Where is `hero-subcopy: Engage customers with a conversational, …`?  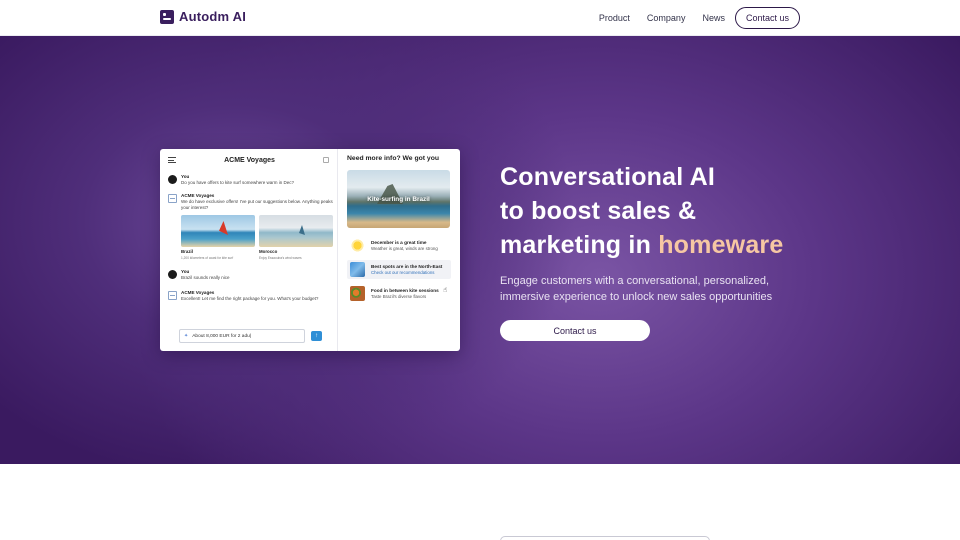
hero-subcopy: Engage customers with a conversational, … is located at coordinates (636, 289).